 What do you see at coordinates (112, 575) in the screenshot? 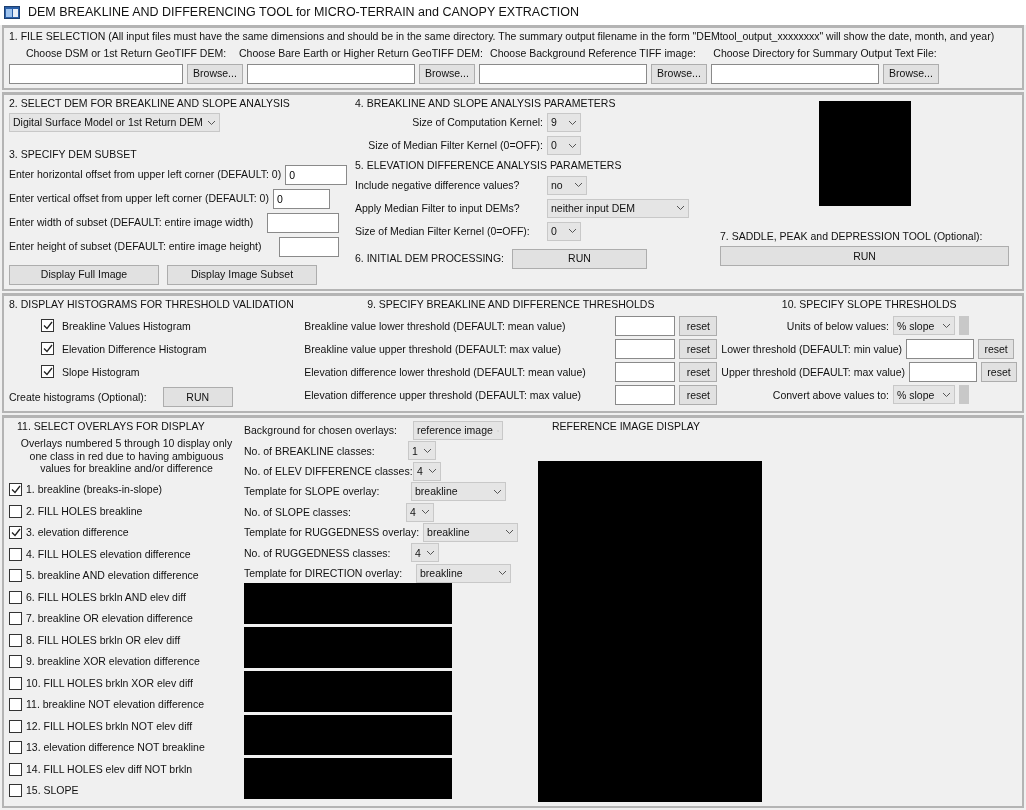
I see `checkbox-label: 5. breakline AND elevation difference` at bounding box center [112, 575].